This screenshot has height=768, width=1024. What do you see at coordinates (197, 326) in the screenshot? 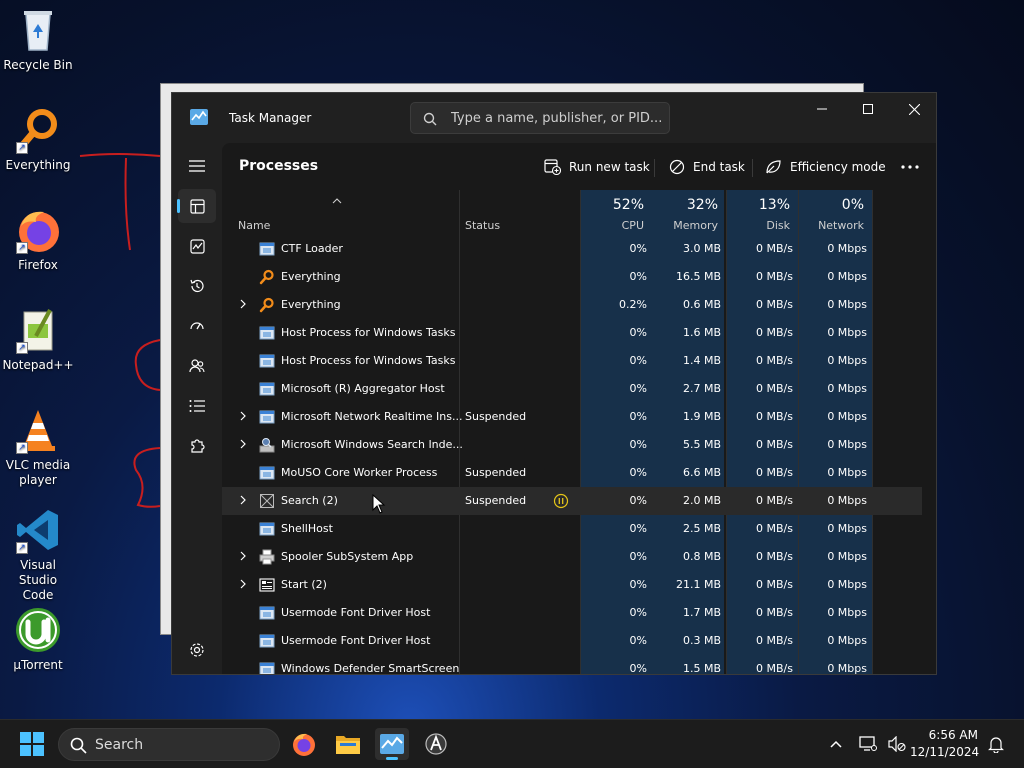
I see `nav-startup-apps` at bounding box center [197, 326].